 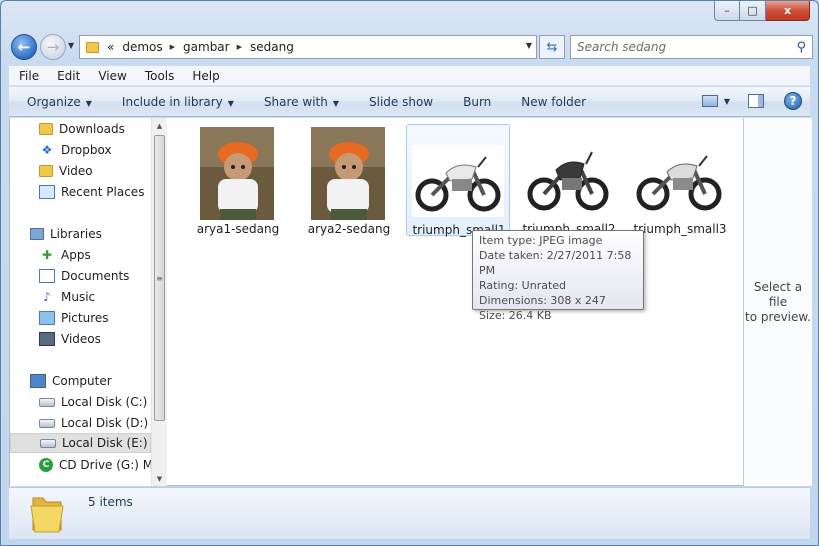 I want to click on nav-item-label: Computer, so click(x=82, y=381).